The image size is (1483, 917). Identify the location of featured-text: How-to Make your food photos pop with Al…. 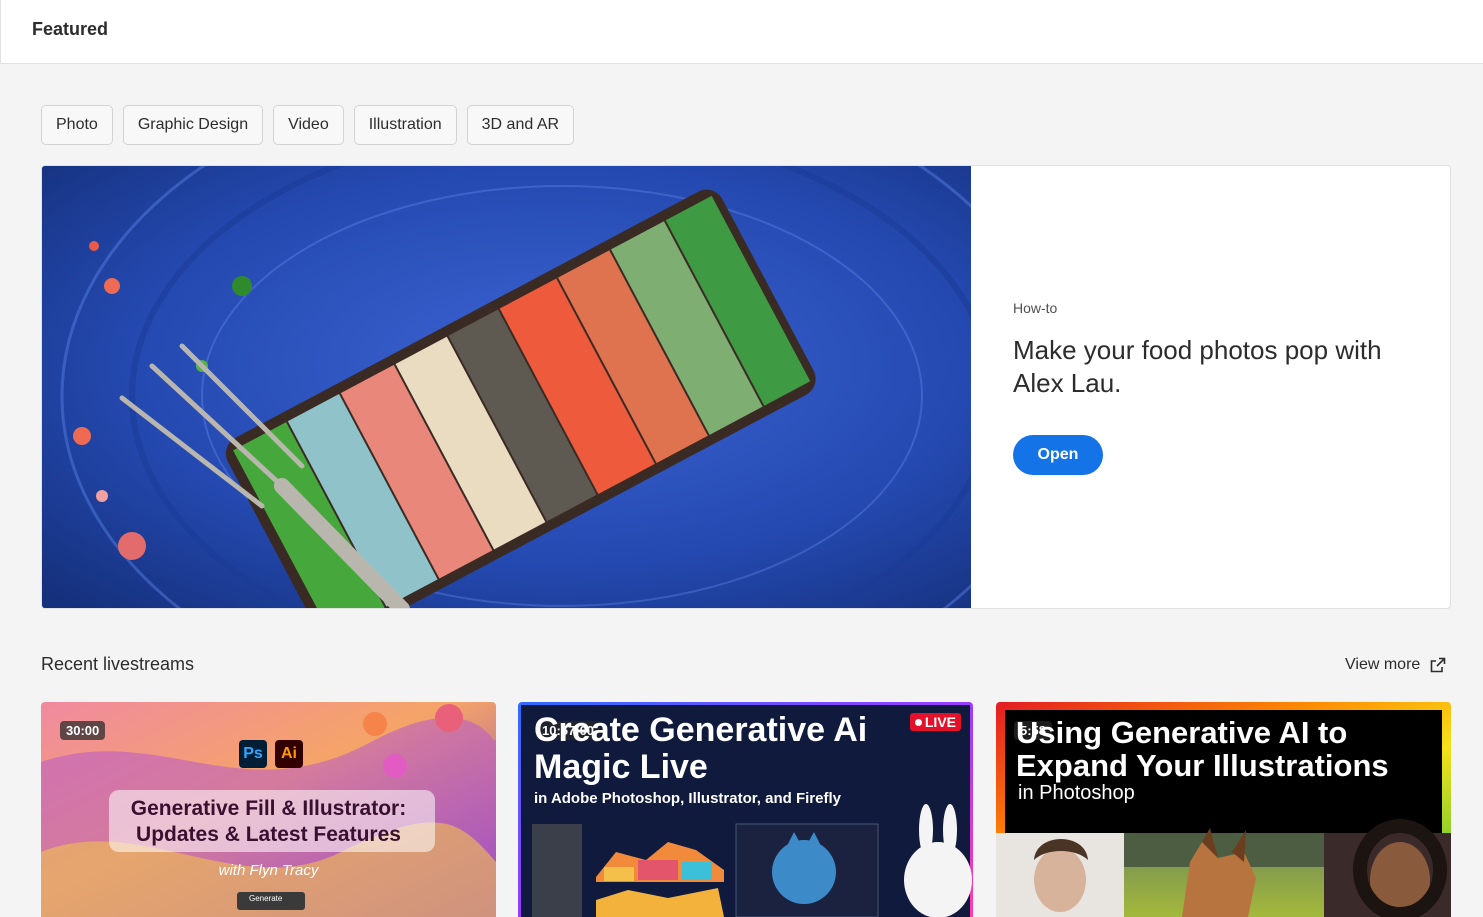
(1231, 387).